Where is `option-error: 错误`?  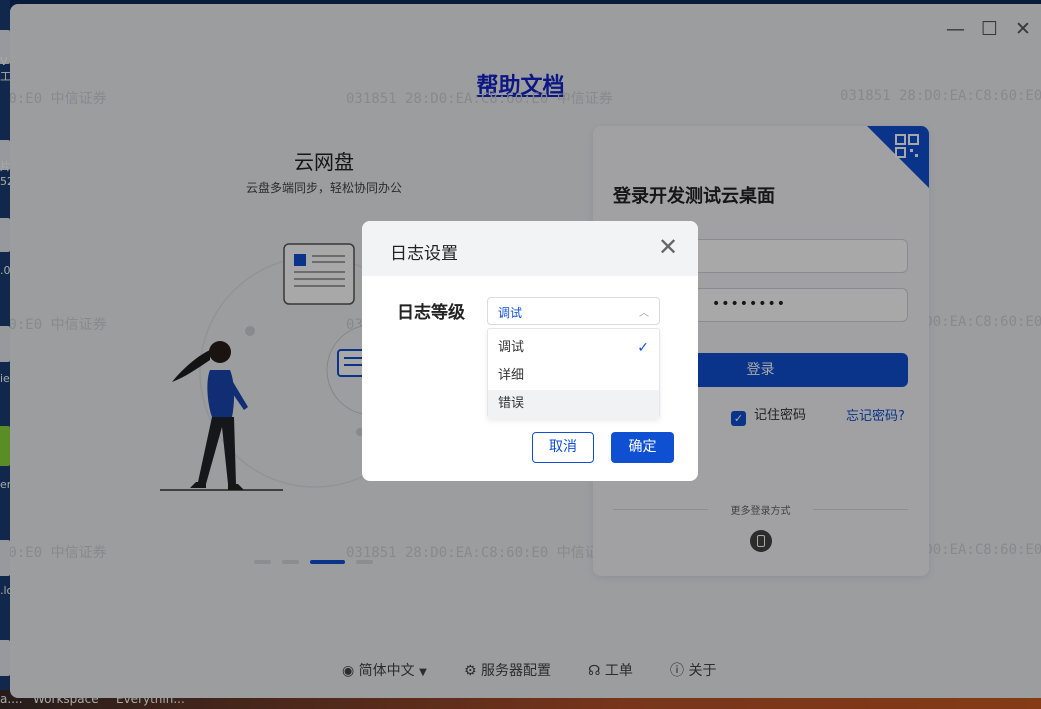
option-error: 错误 is located at coordinates (573, 404).